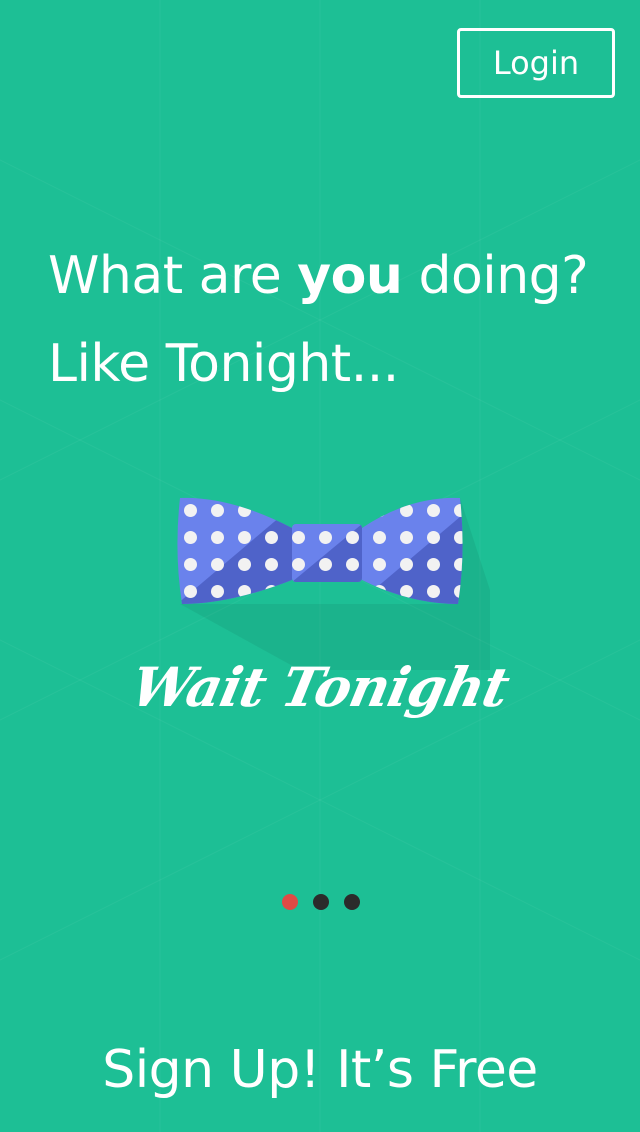  What do you see at coordinates (320, 1070) in the screenshot?
I see `signup-button: Sign Up! It’s Free` at bounding box center [320, 1070].